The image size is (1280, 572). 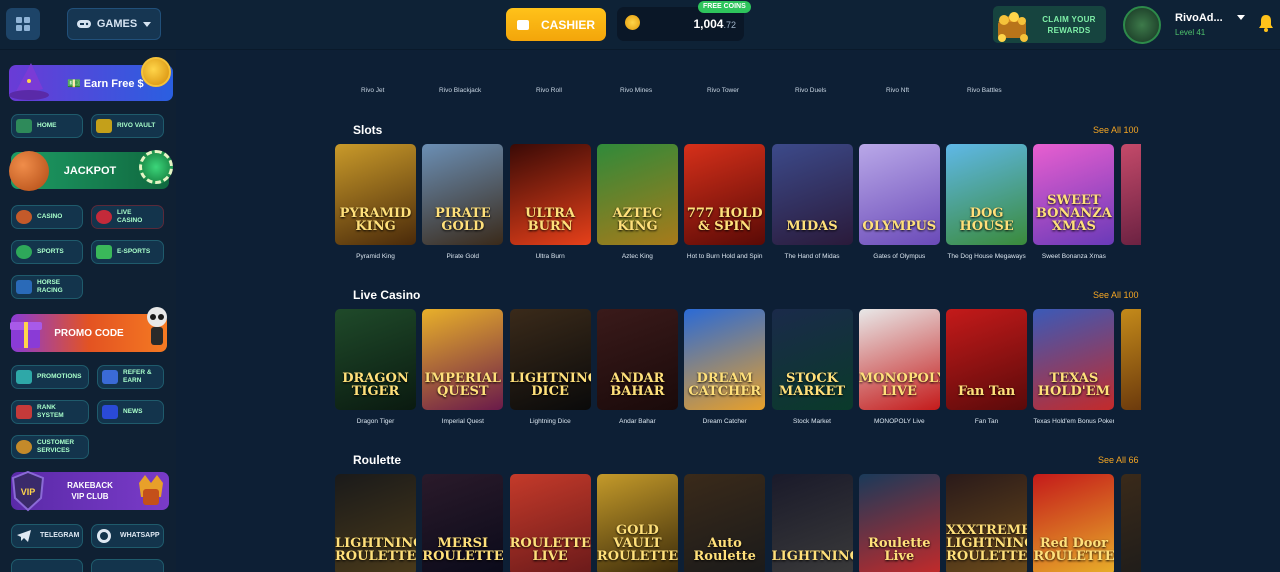 What do you see at coordinates (47, 536) in the screenshot?
I see `telegram-link: Telegram` at bounding box center [47, 536].